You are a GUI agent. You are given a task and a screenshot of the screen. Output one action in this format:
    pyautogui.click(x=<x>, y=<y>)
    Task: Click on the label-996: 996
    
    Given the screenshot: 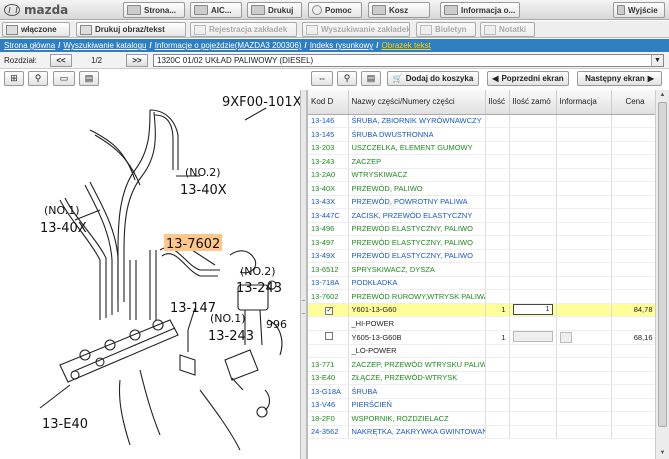 What is the action you would take?
    pyautogui.click(x=276, y=324)
    